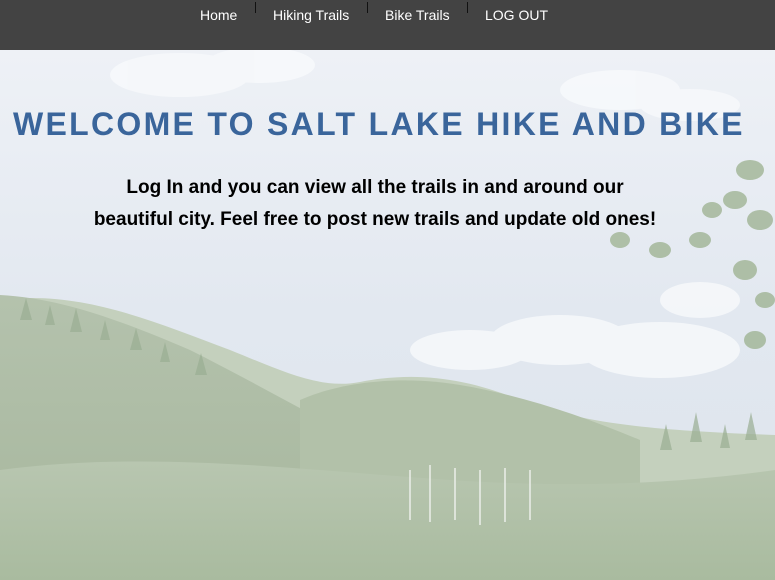  I want to click on nav-link-home: Home, so click(218, 15).